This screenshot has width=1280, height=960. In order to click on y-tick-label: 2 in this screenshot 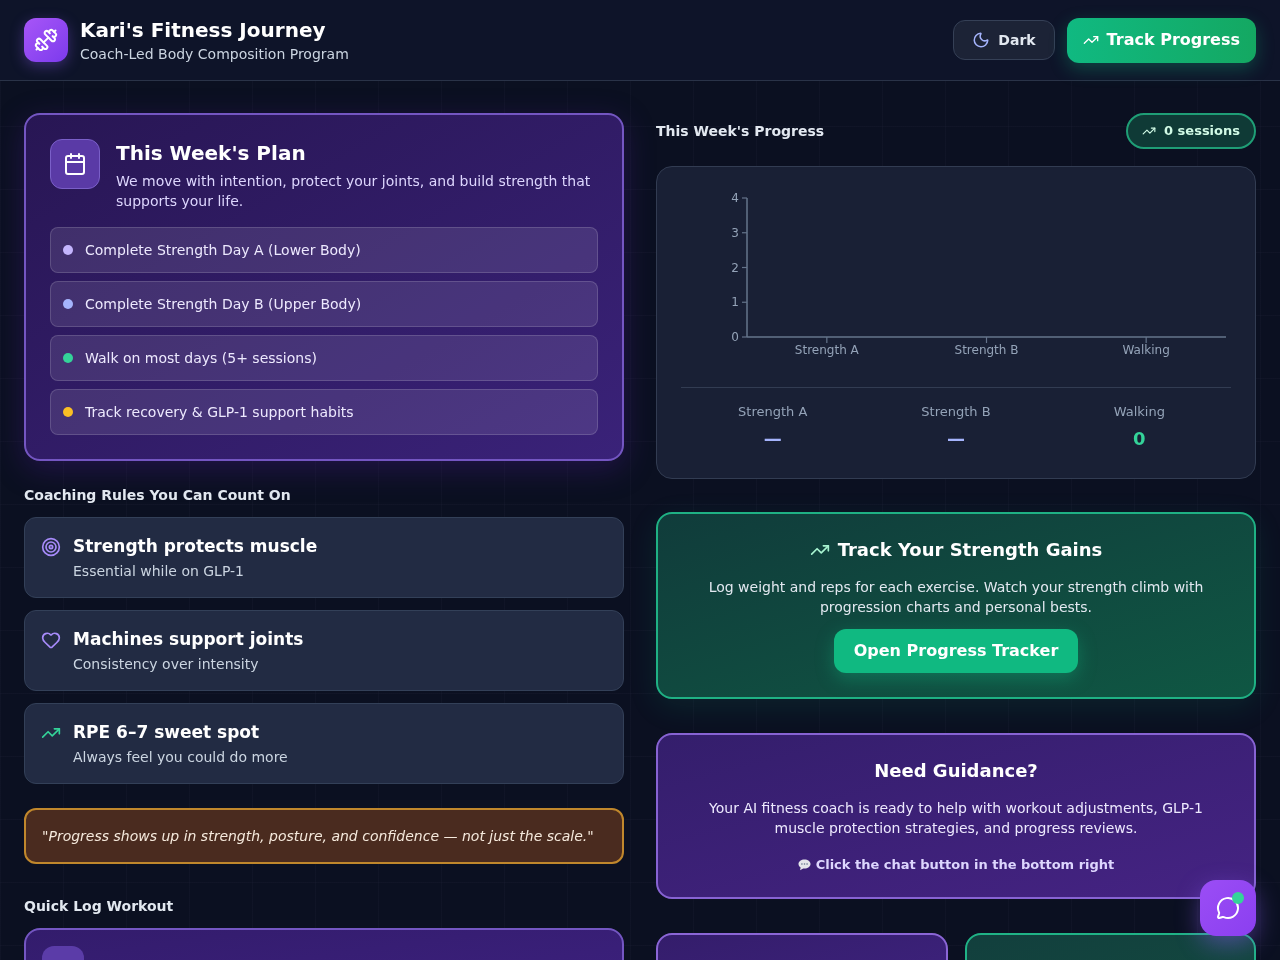, I will do `click(735, 267)`.